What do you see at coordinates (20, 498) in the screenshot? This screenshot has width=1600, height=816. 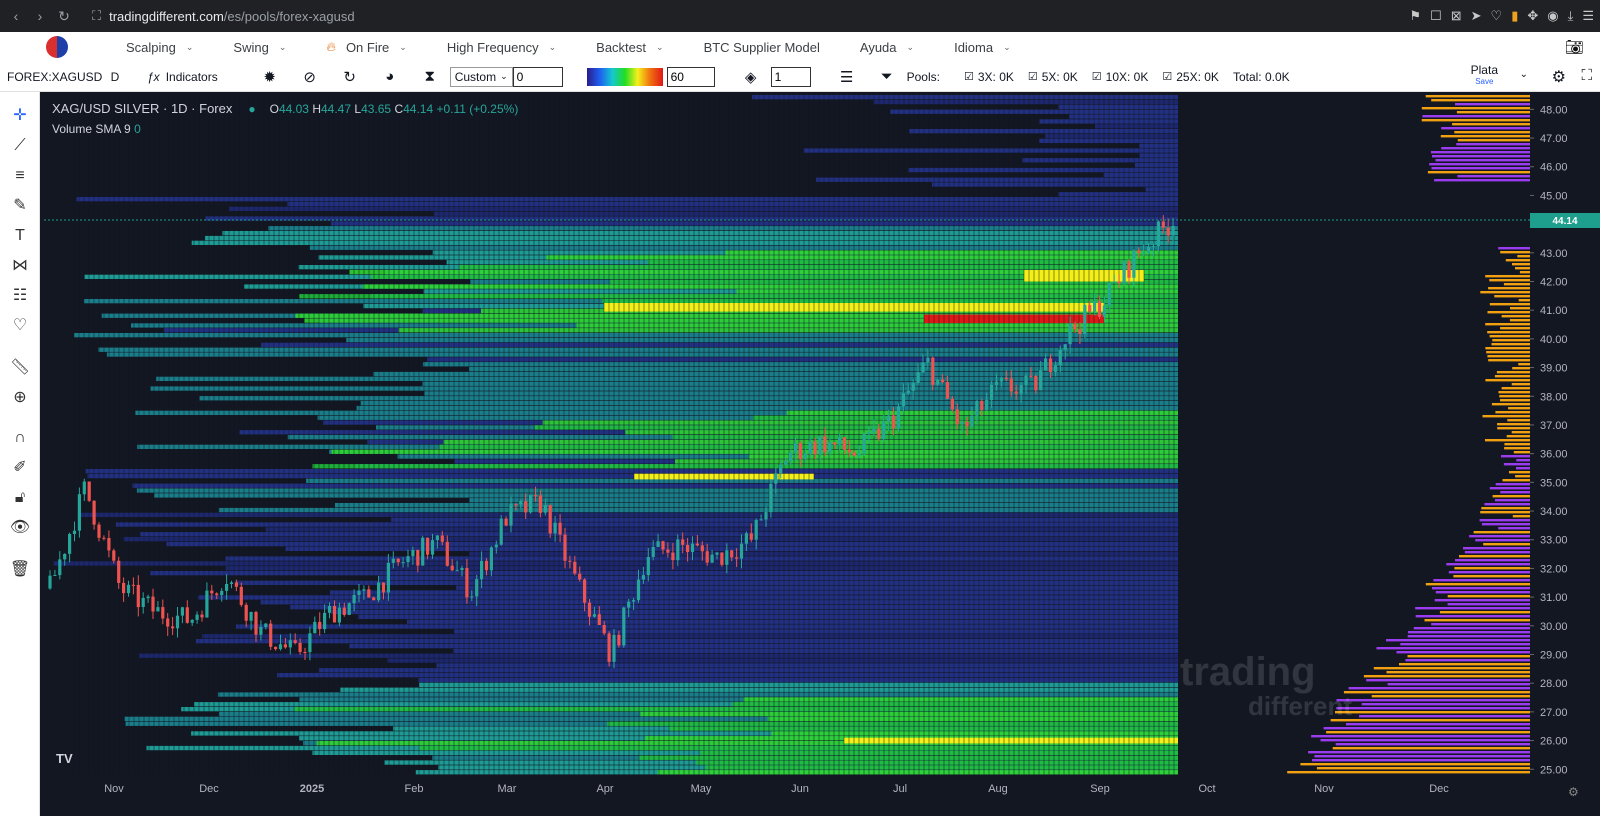 I see `lock-icon: 🔓︎` at bounding box center [20, 498].